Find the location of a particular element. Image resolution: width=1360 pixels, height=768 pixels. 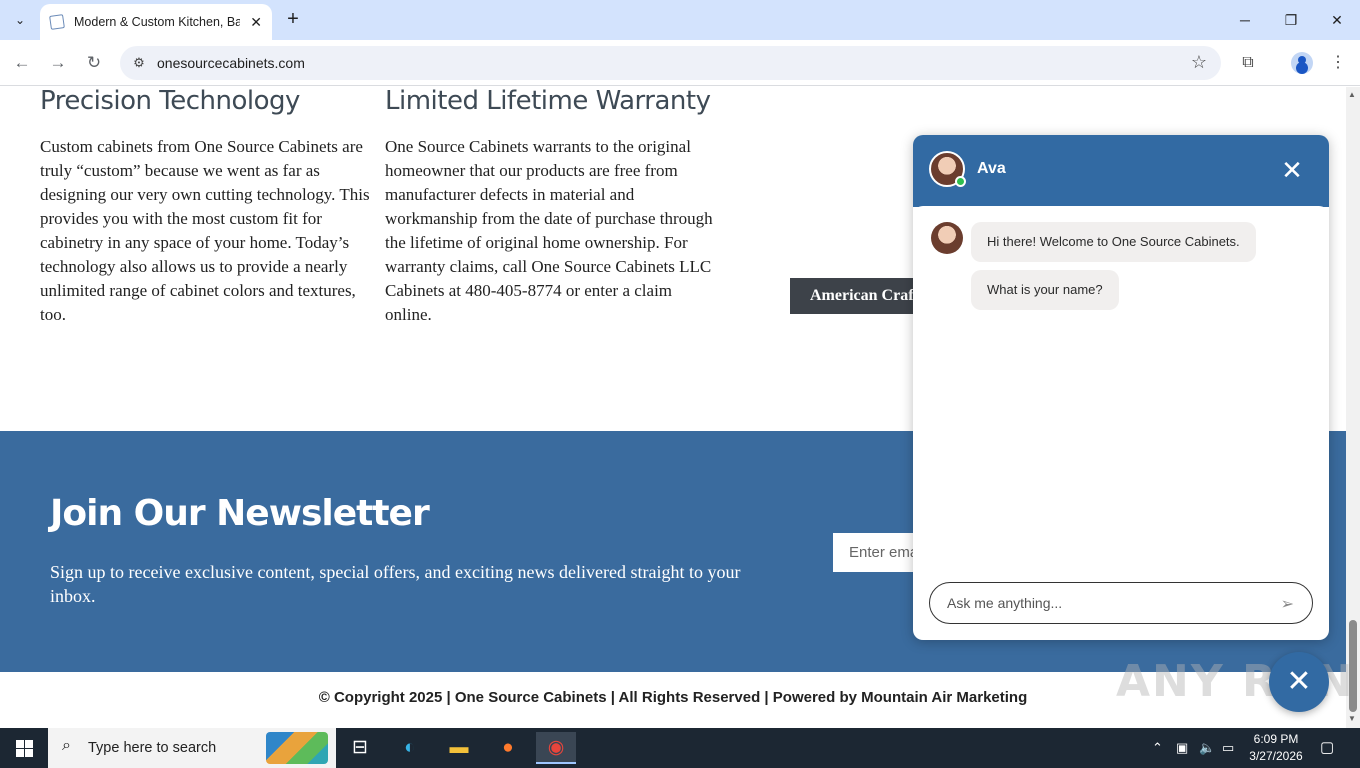

chrome-icon: ◉ is located at coordinates (556, 748).